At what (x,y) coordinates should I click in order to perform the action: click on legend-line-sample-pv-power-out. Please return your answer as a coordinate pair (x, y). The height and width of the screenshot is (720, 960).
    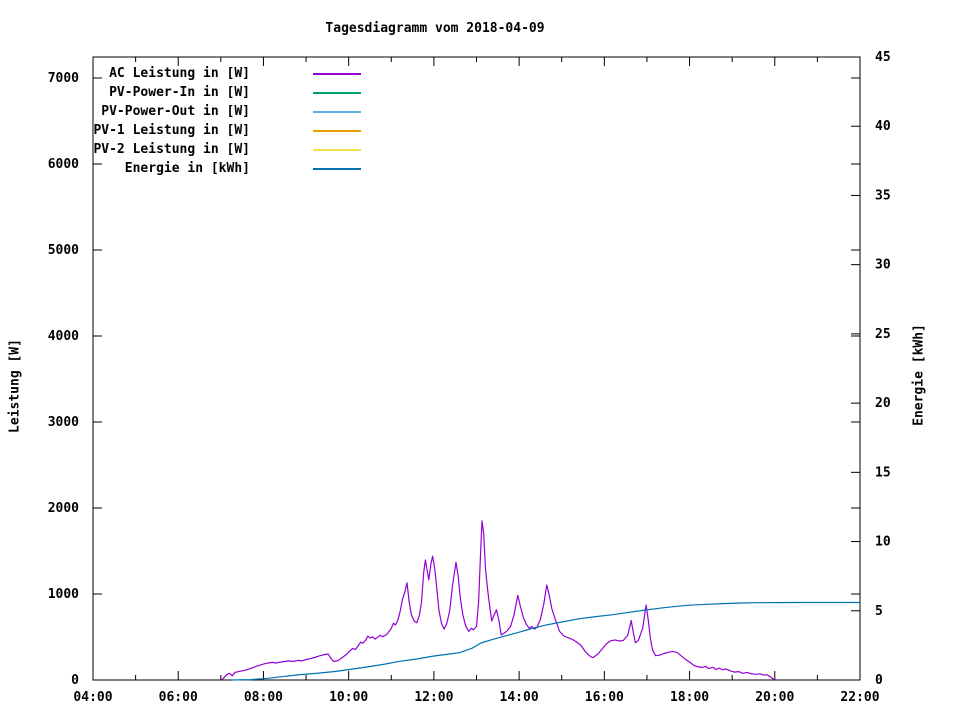
    Looking at the image, I should click on (337, 111).